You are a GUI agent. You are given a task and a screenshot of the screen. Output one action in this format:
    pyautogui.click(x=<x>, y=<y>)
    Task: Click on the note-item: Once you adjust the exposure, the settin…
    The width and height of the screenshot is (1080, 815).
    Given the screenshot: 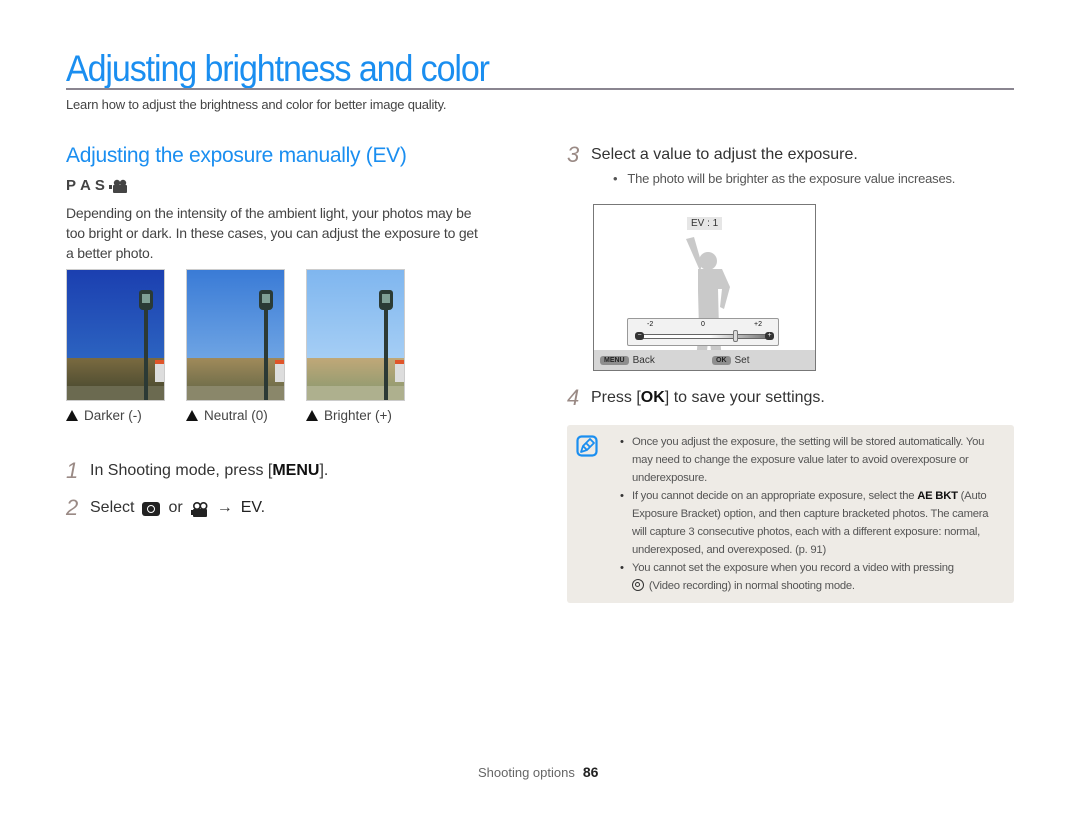 What is the action you would take?
    pyautogui.click(x=812, y=460)
    